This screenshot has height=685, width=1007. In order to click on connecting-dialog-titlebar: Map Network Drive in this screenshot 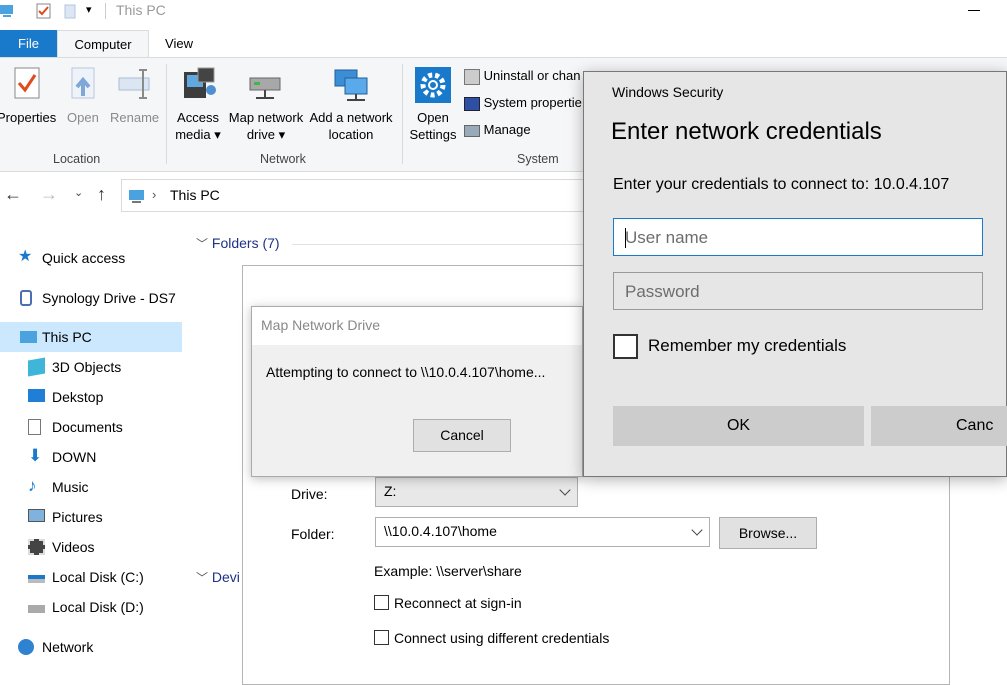, I will do `click(417, 326)`.